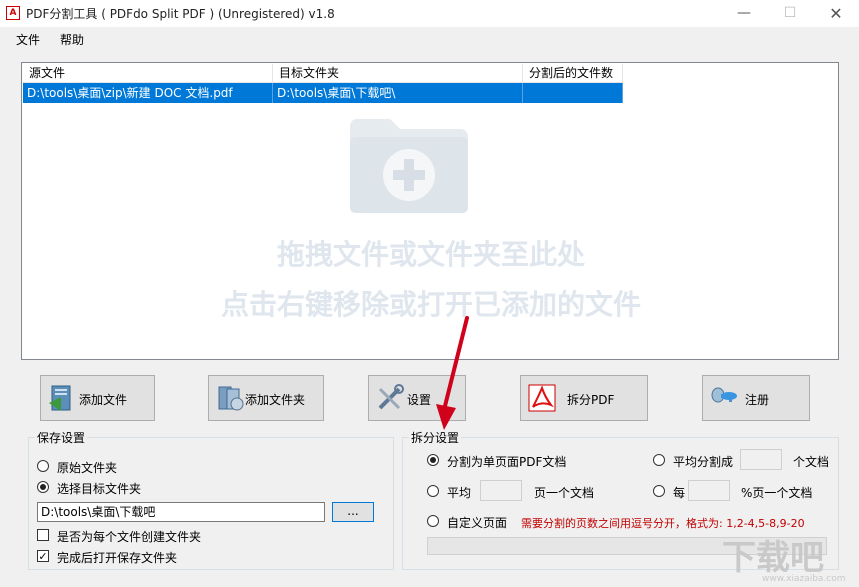  I want to click on register-label: 注册, so click(757, 400).